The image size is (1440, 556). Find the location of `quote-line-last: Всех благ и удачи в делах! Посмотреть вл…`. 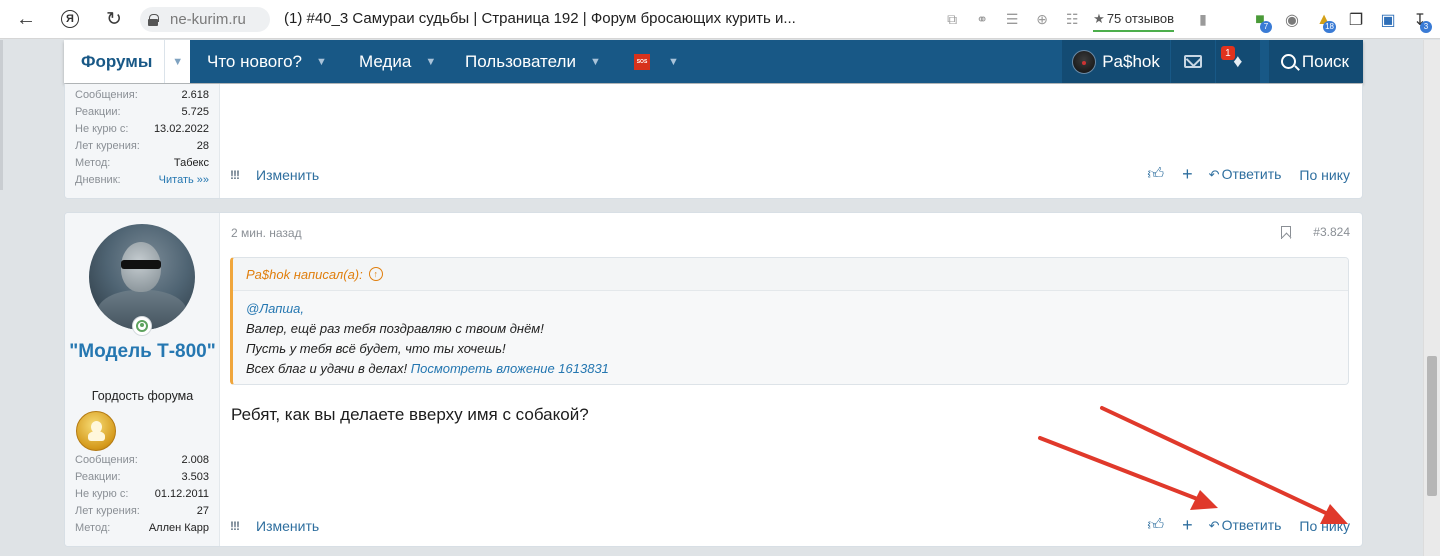

quote-line-last: Всех благ и удачи в делах! Посмотреть вл… is located at coordinates (797, 369).